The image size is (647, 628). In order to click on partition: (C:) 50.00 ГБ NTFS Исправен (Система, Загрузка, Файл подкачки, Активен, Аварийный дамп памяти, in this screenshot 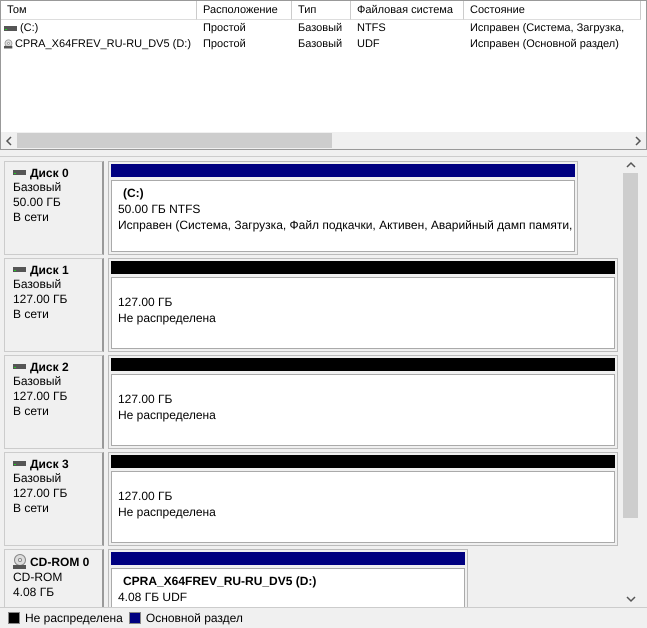, I will do `click(343, 208)`.